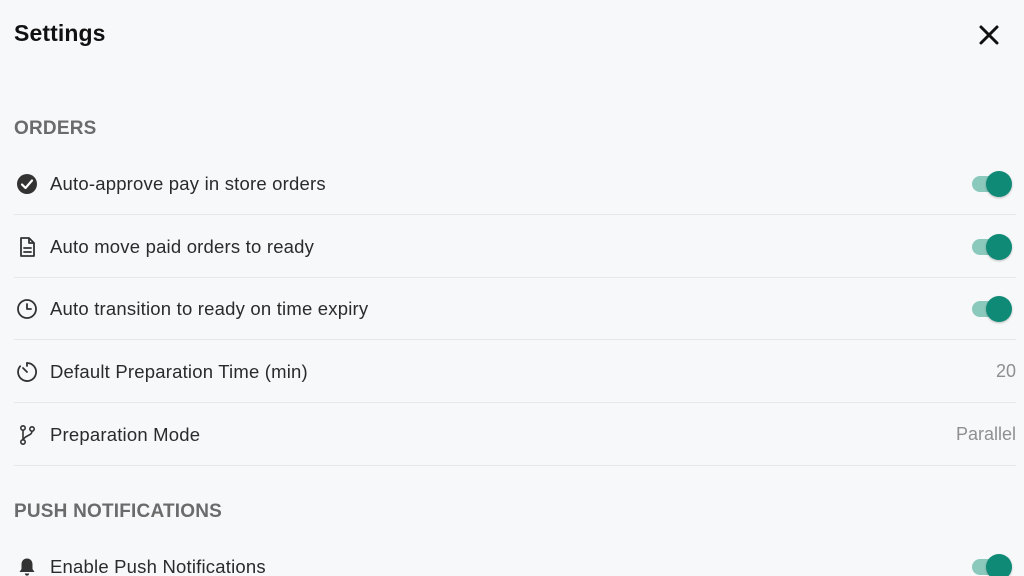 The height and width of the screenshot is (576, 1024). What do you see at coordinates (179, 371) in the screenshot?
I see `setting-label: Default Preparation Time (min)` at bounding box center [179, 371].